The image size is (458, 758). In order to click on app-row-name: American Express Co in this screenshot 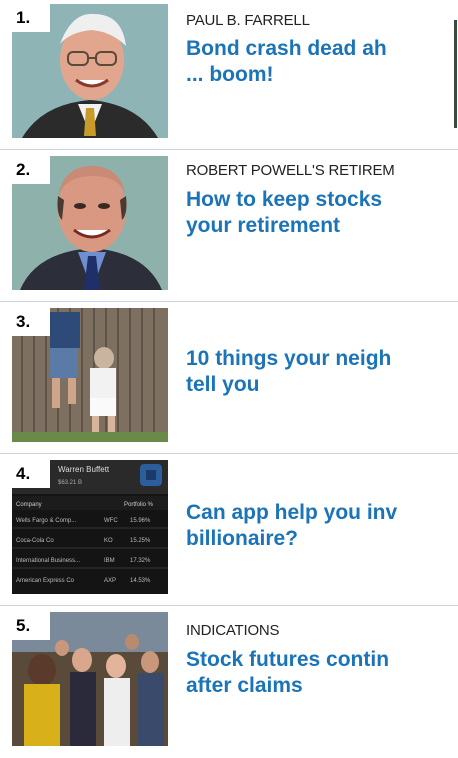, I will do `click(45, 581)`.